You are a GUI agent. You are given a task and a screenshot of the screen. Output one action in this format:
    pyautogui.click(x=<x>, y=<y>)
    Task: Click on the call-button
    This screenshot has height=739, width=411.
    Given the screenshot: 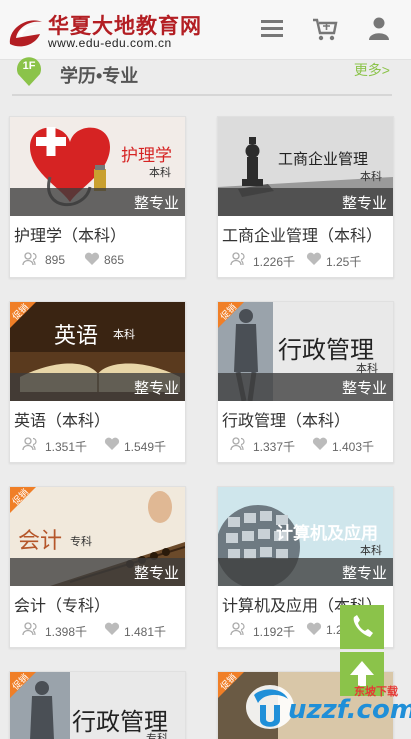 What is the action you would take?
    pyautogui.click(x=362, y=627)
    